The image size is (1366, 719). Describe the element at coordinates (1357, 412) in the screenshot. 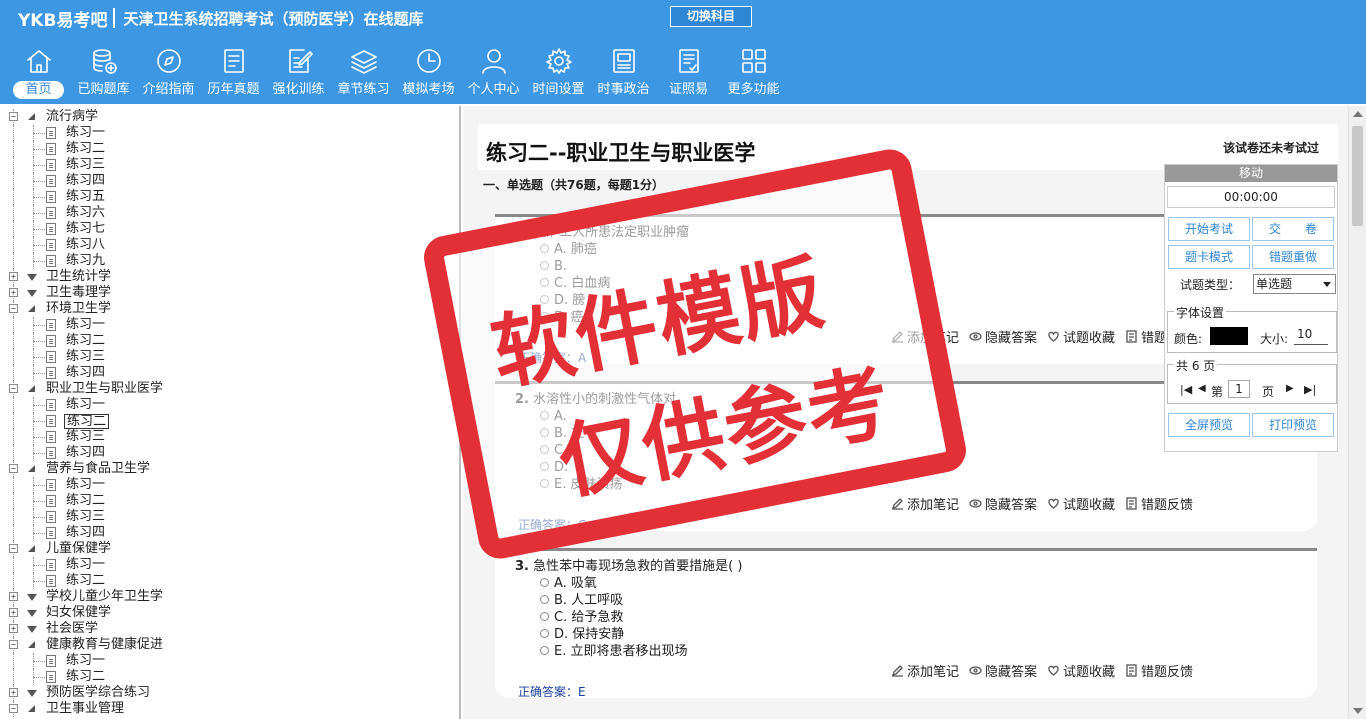

I see `main-scrollbar` at that location.